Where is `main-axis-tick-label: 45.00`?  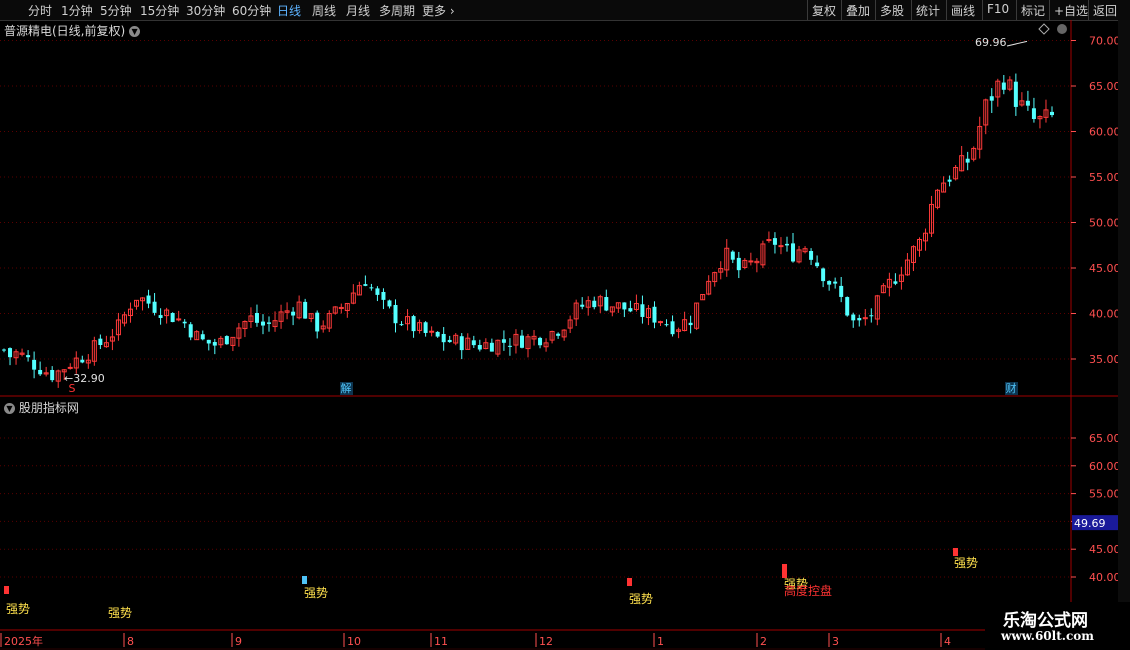 main-axis-tick-label: 45.00 is located at coordinates (1105, 268).